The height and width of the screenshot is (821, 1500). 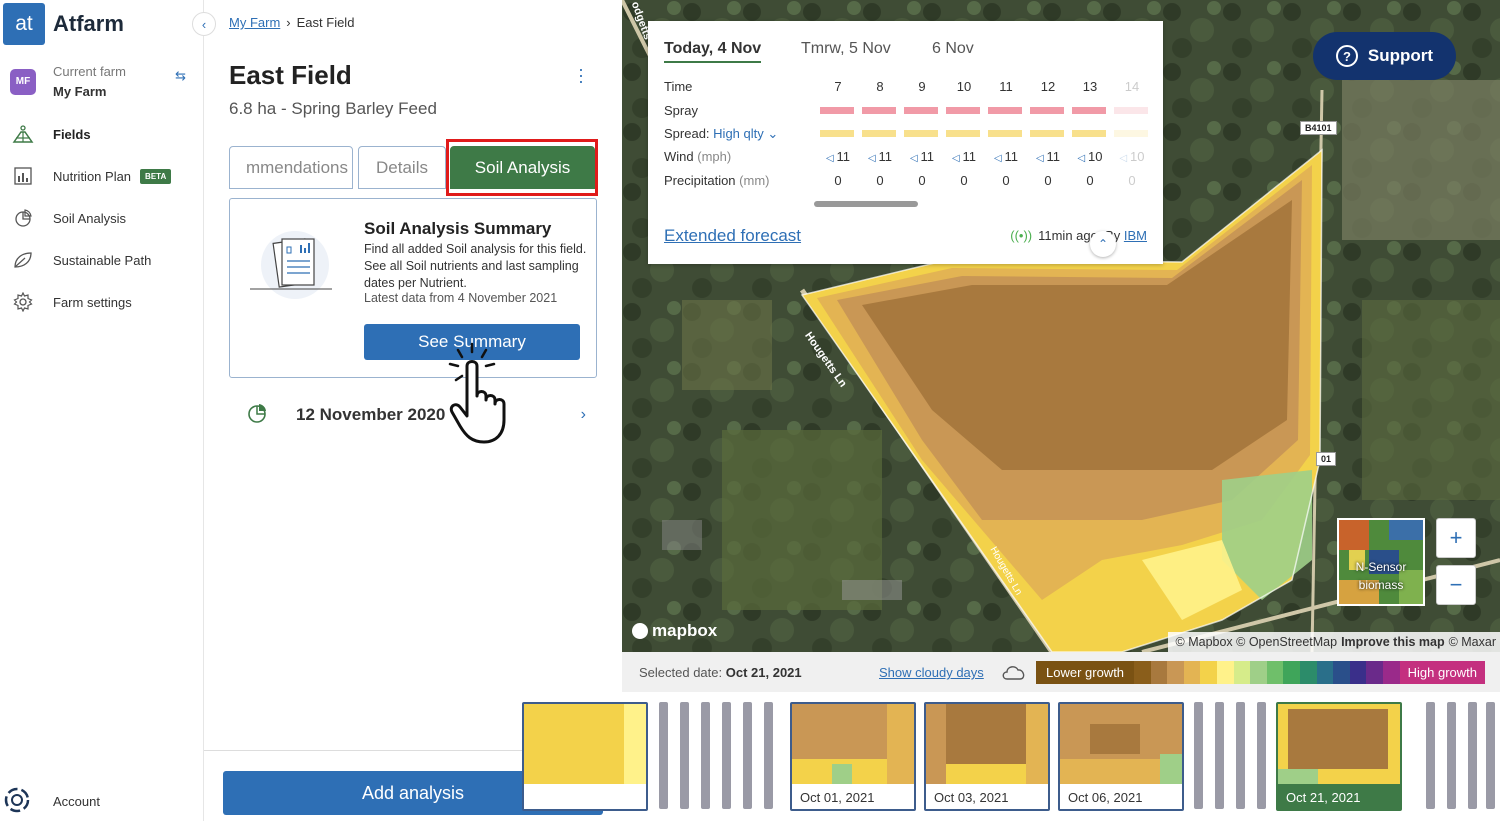 I want to click on timeline-thumbnail: Oct 01, 2021, so click(x=853, y=756).